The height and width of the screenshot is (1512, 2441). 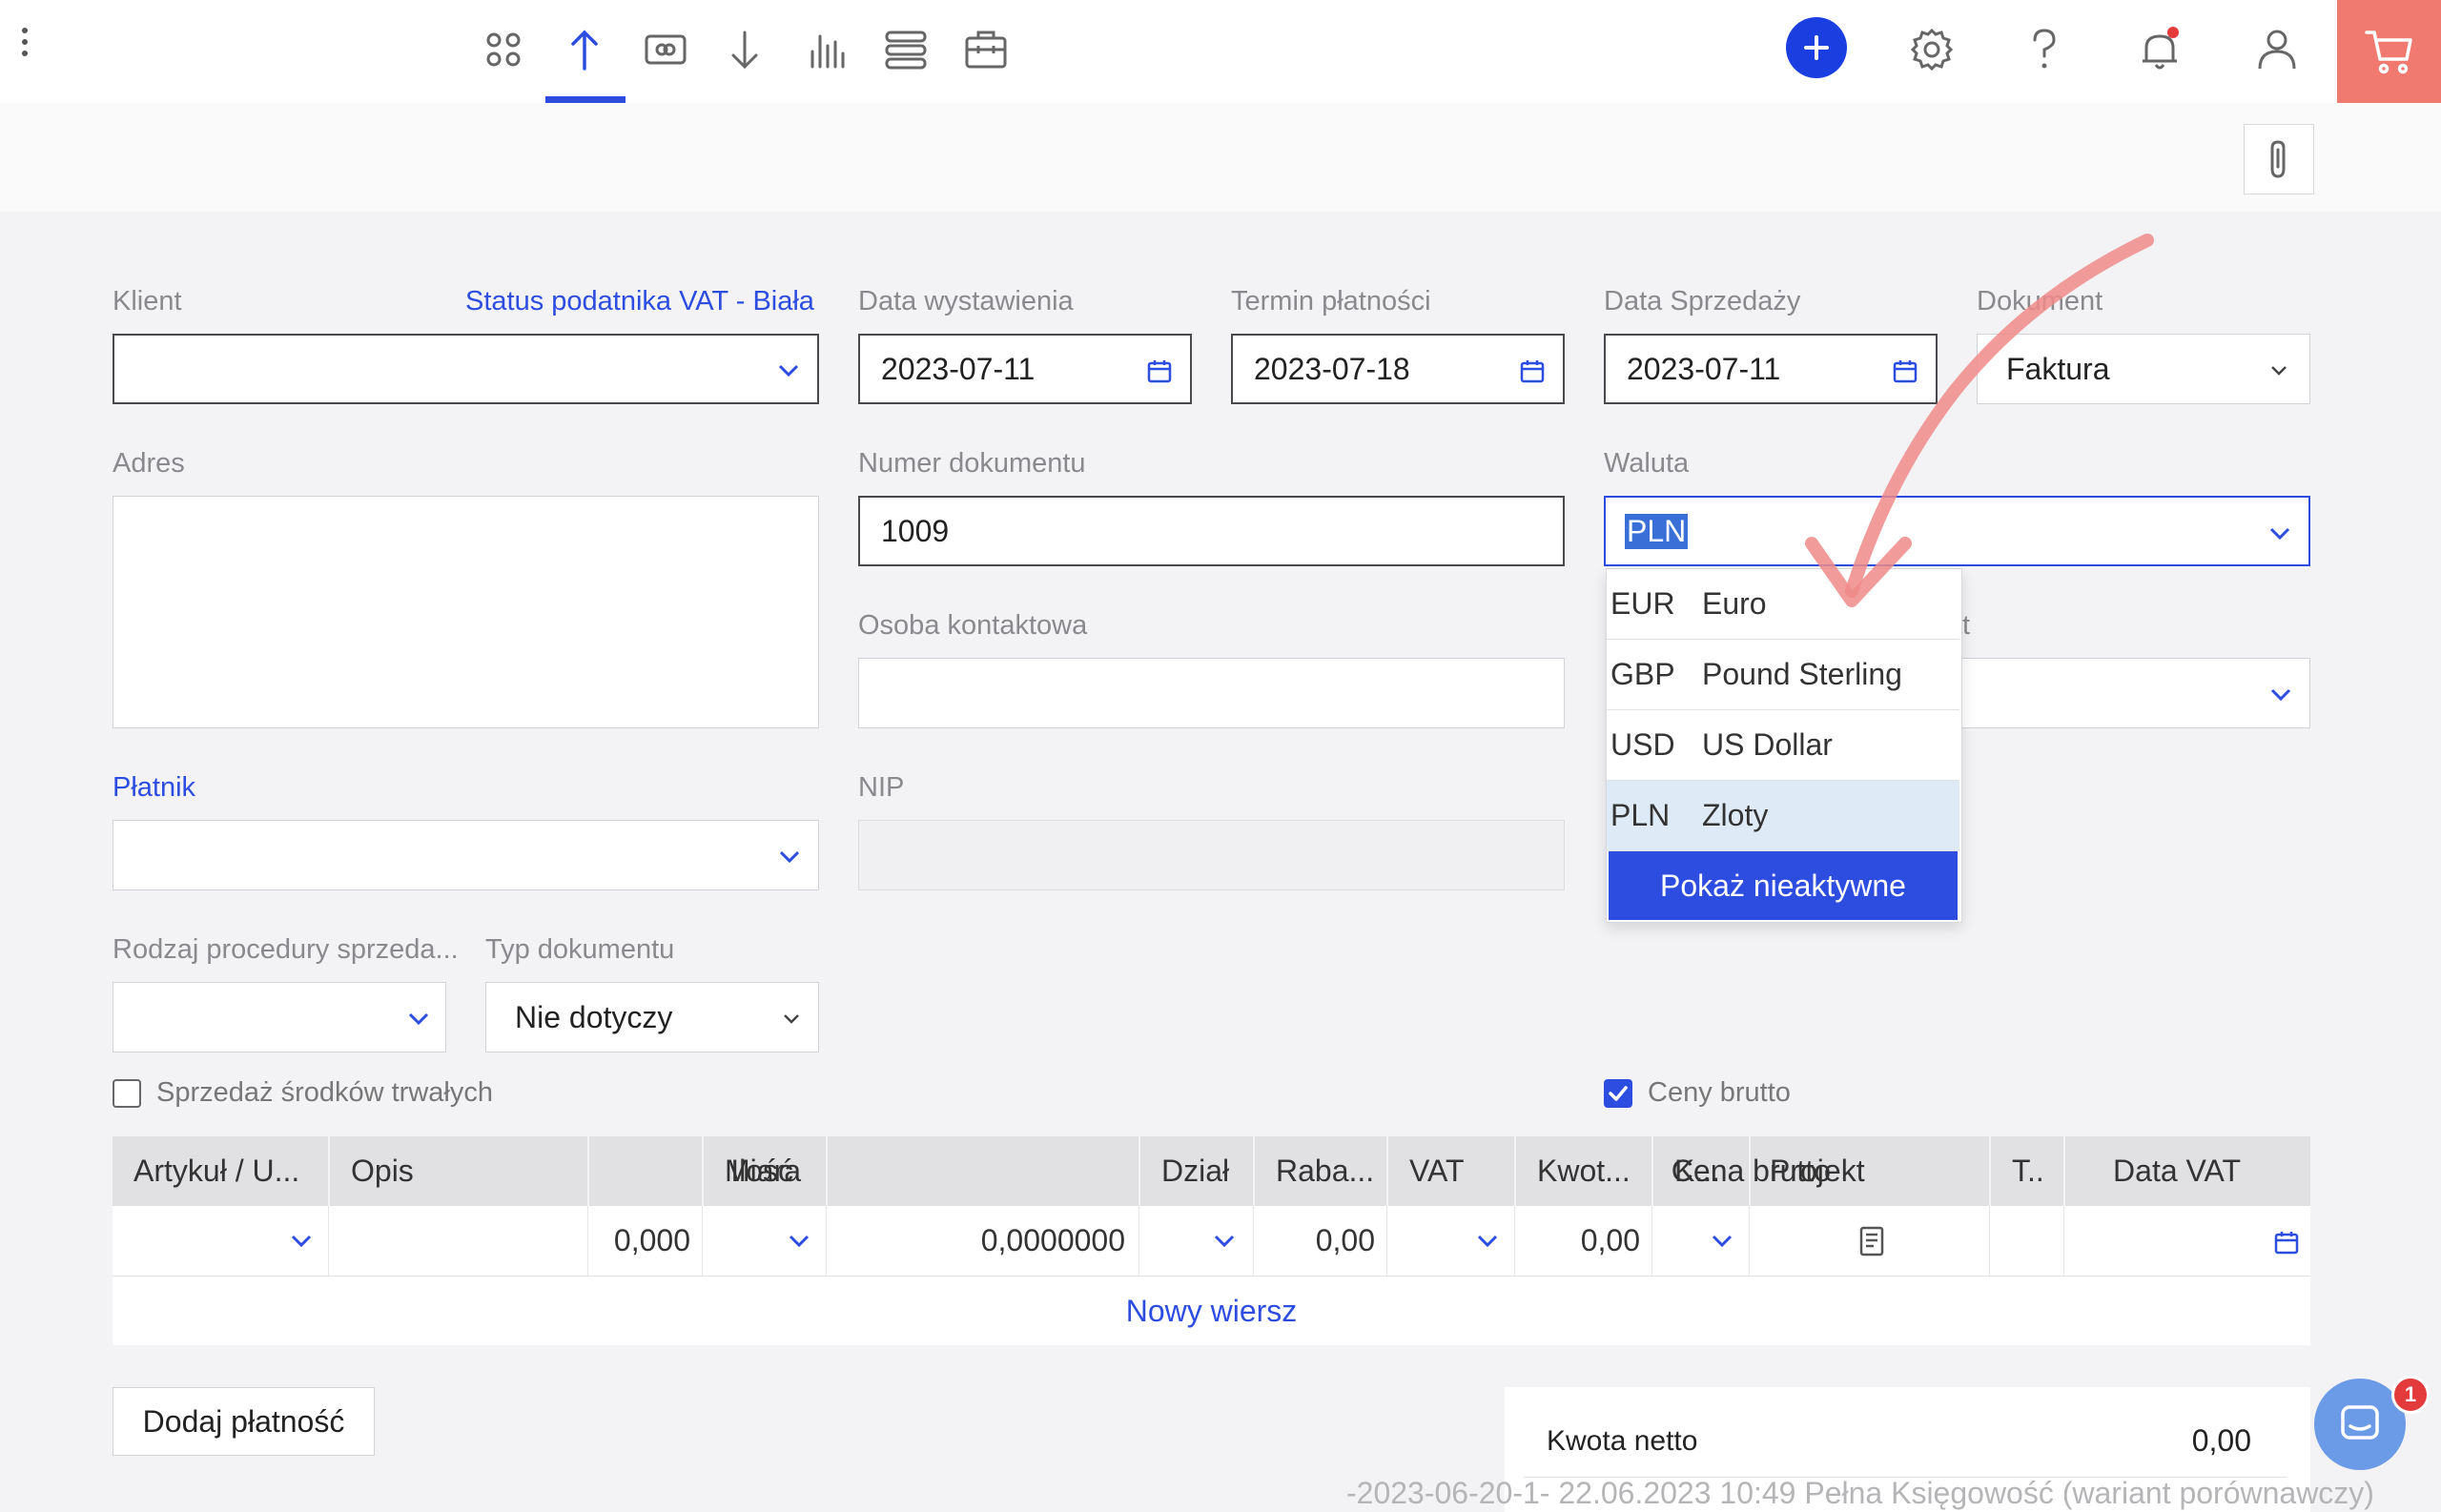 What do you see at coordinates (1211, 693) in the screenshot?
I see `contact-field` at bounding box center [1211, 693].